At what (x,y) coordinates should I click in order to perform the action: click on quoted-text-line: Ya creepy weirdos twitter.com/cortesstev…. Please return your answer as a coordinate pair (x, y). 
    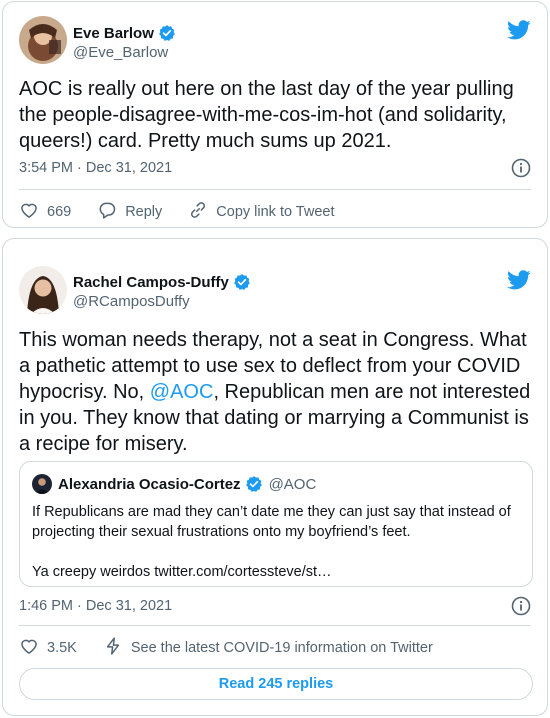
    Looking at the image, I should click on (182, 572).